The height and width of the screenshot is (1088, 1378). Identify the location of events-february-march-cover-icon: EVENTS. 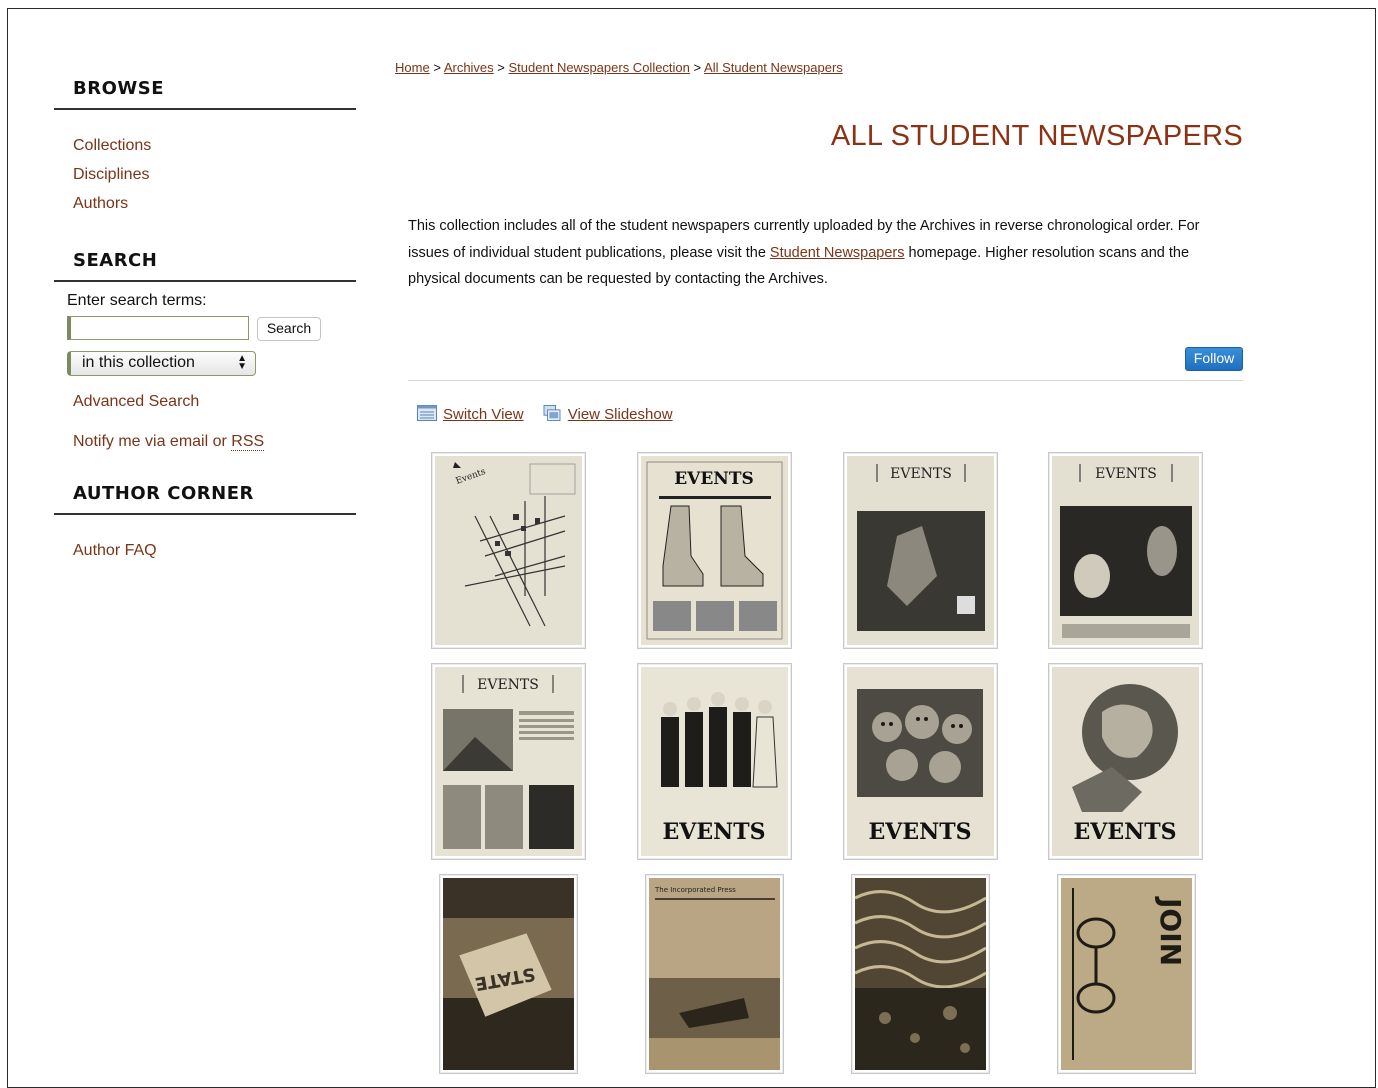
(920, 550).